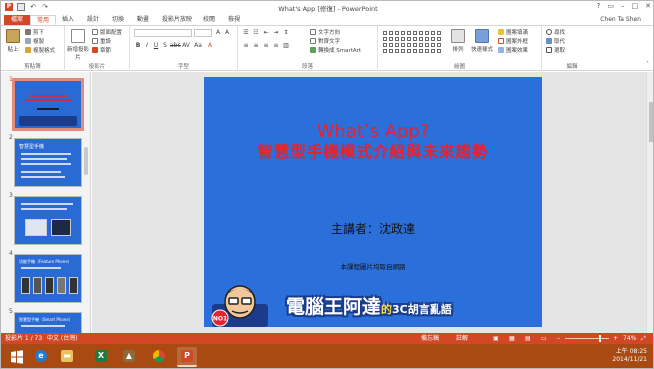 This screenshot has width=654, height=369. I want to click on slide-title: What’s App?, so click(373, 132).